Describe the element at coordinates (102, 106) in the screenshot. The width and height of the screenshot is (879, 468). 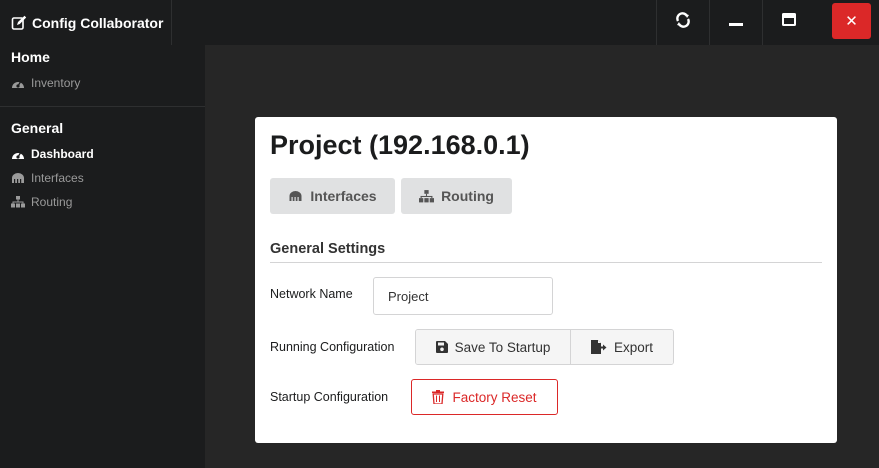
I see `sidebar-divider` at that location.